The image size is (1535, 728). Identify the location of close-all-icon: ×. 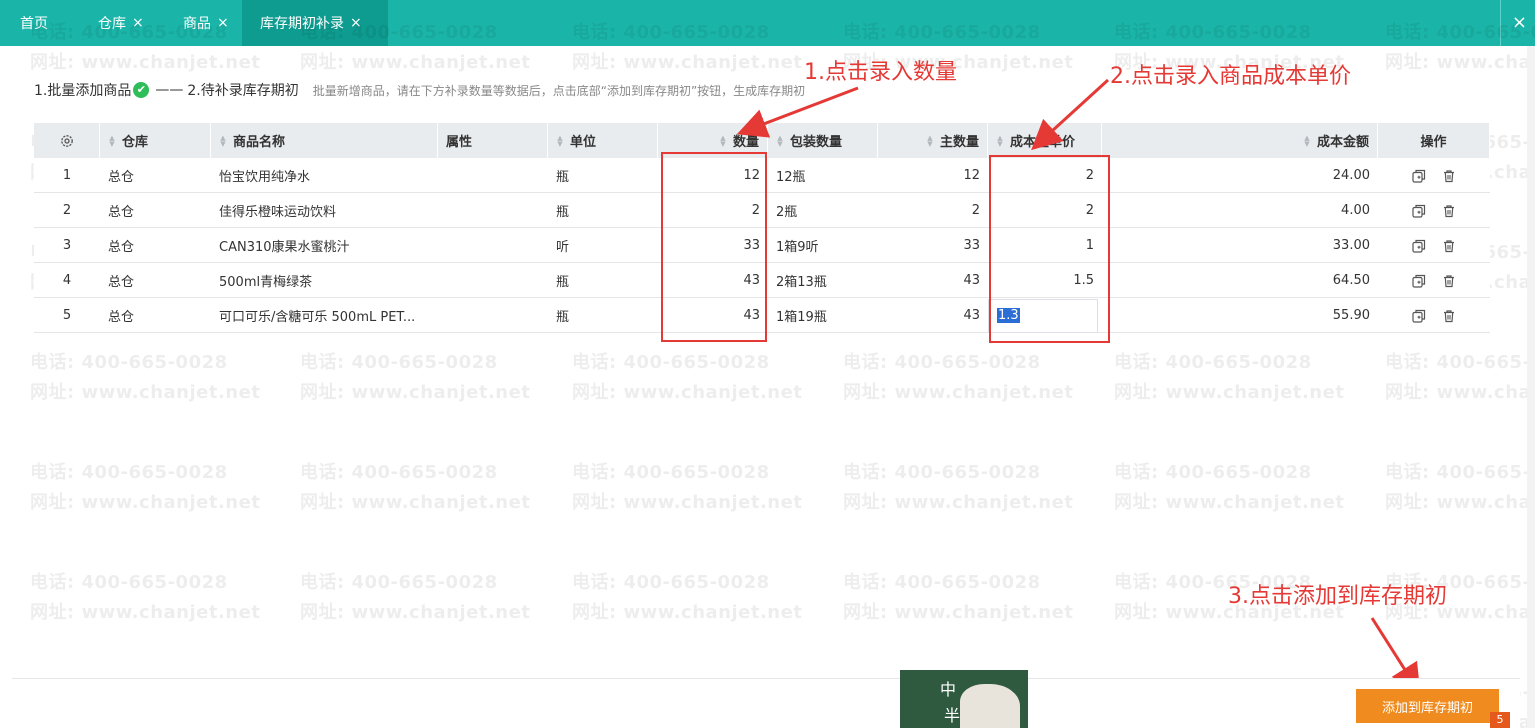
(1519, 22).